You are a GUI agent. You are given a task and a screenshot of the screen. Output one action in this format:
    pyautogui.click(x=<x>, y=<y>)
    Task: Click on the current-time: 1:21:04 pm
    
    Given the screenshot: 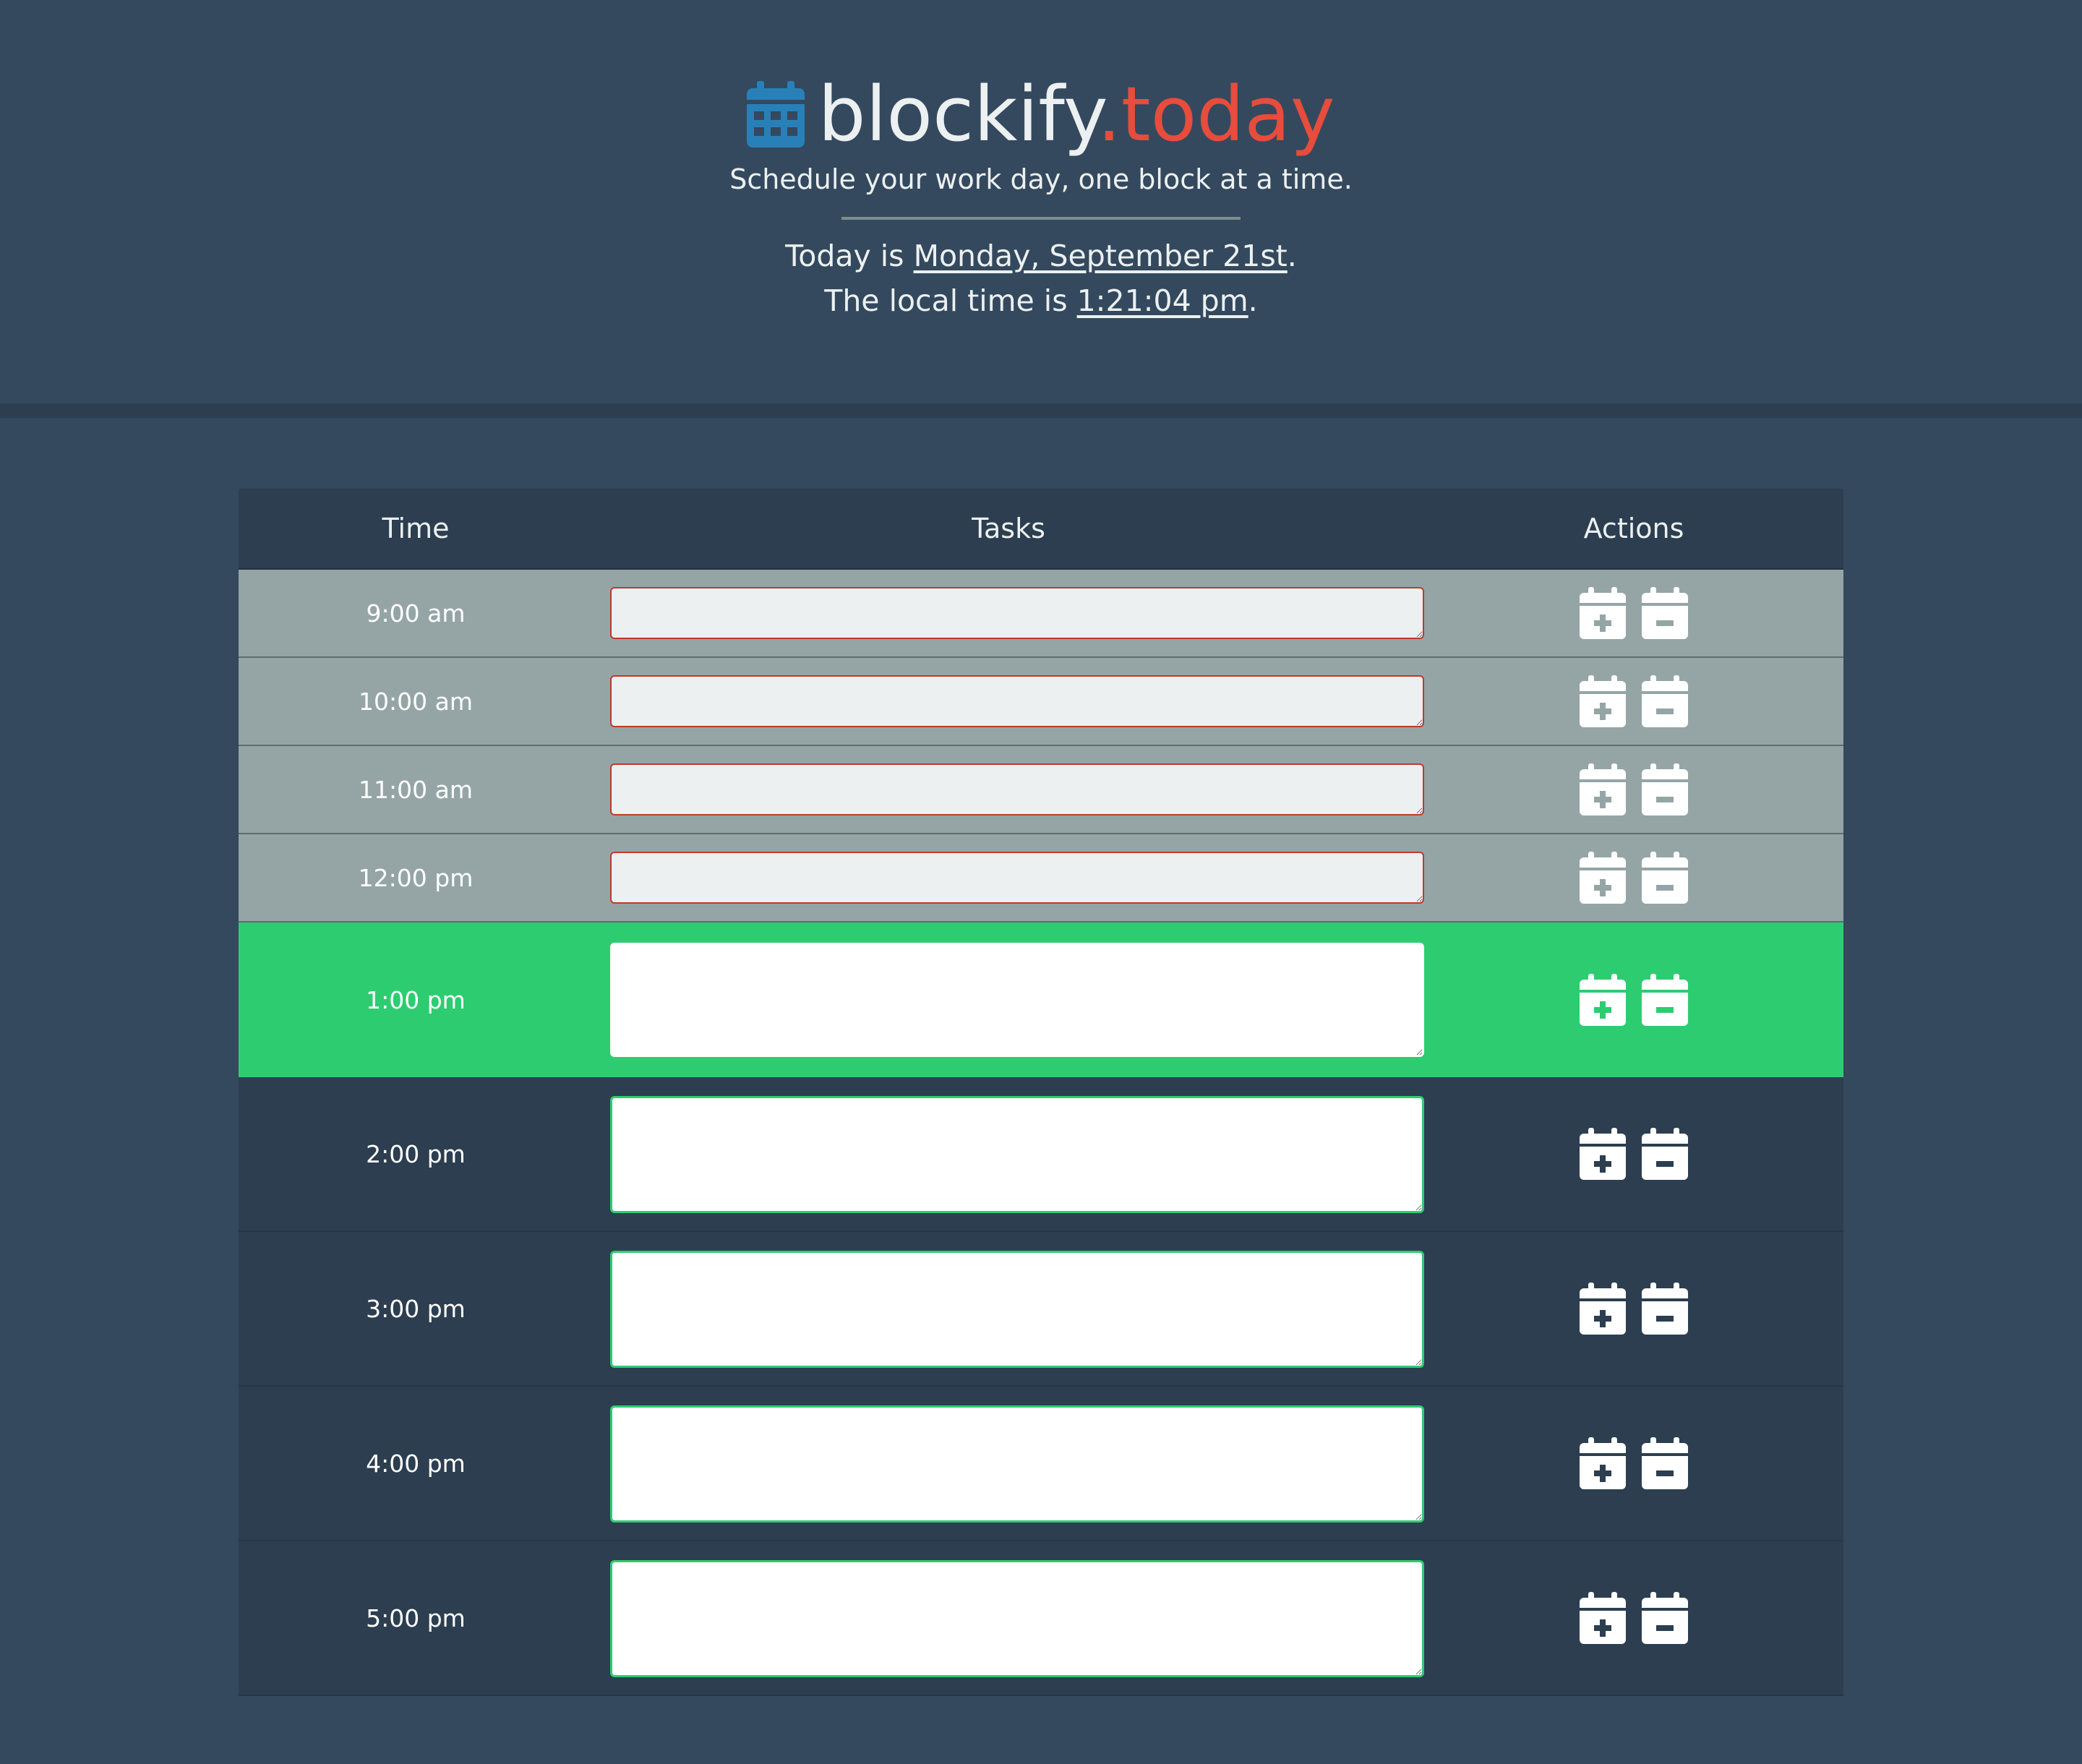 What is the action you would take?
    pyautogui.click(x=1162, y=300)
    